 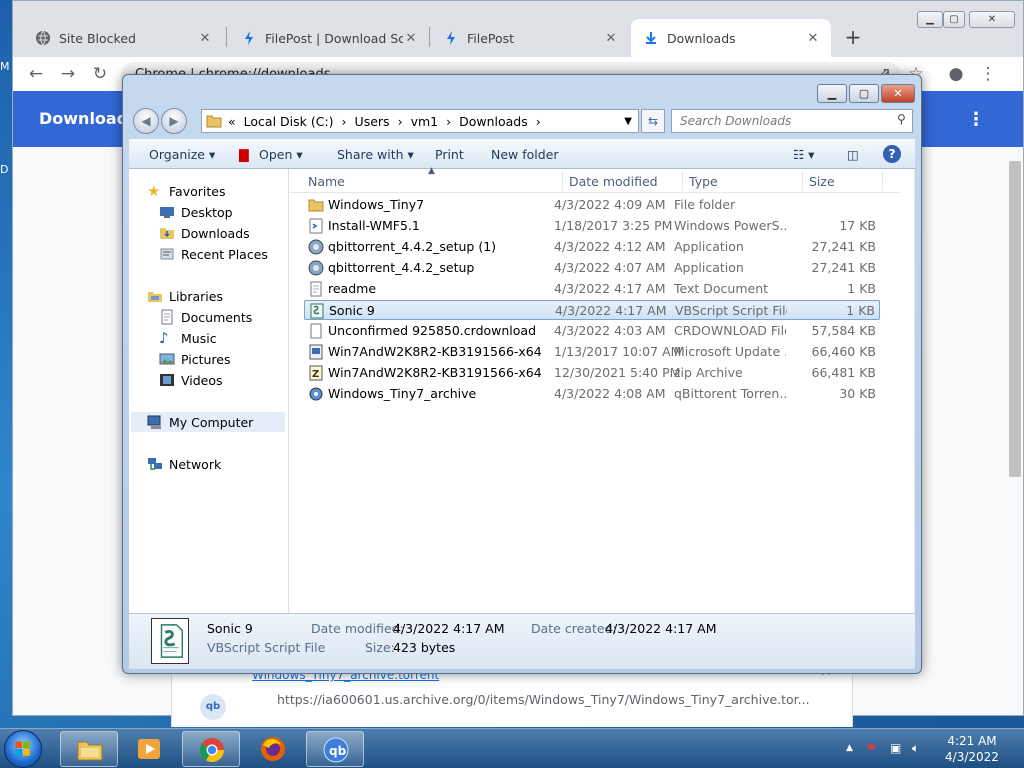 What do you see at coordinates (123, 38) in the screenshot?
I see `tab-site-blocked: Site Blocked ✕` at bounding box center [123, 38].